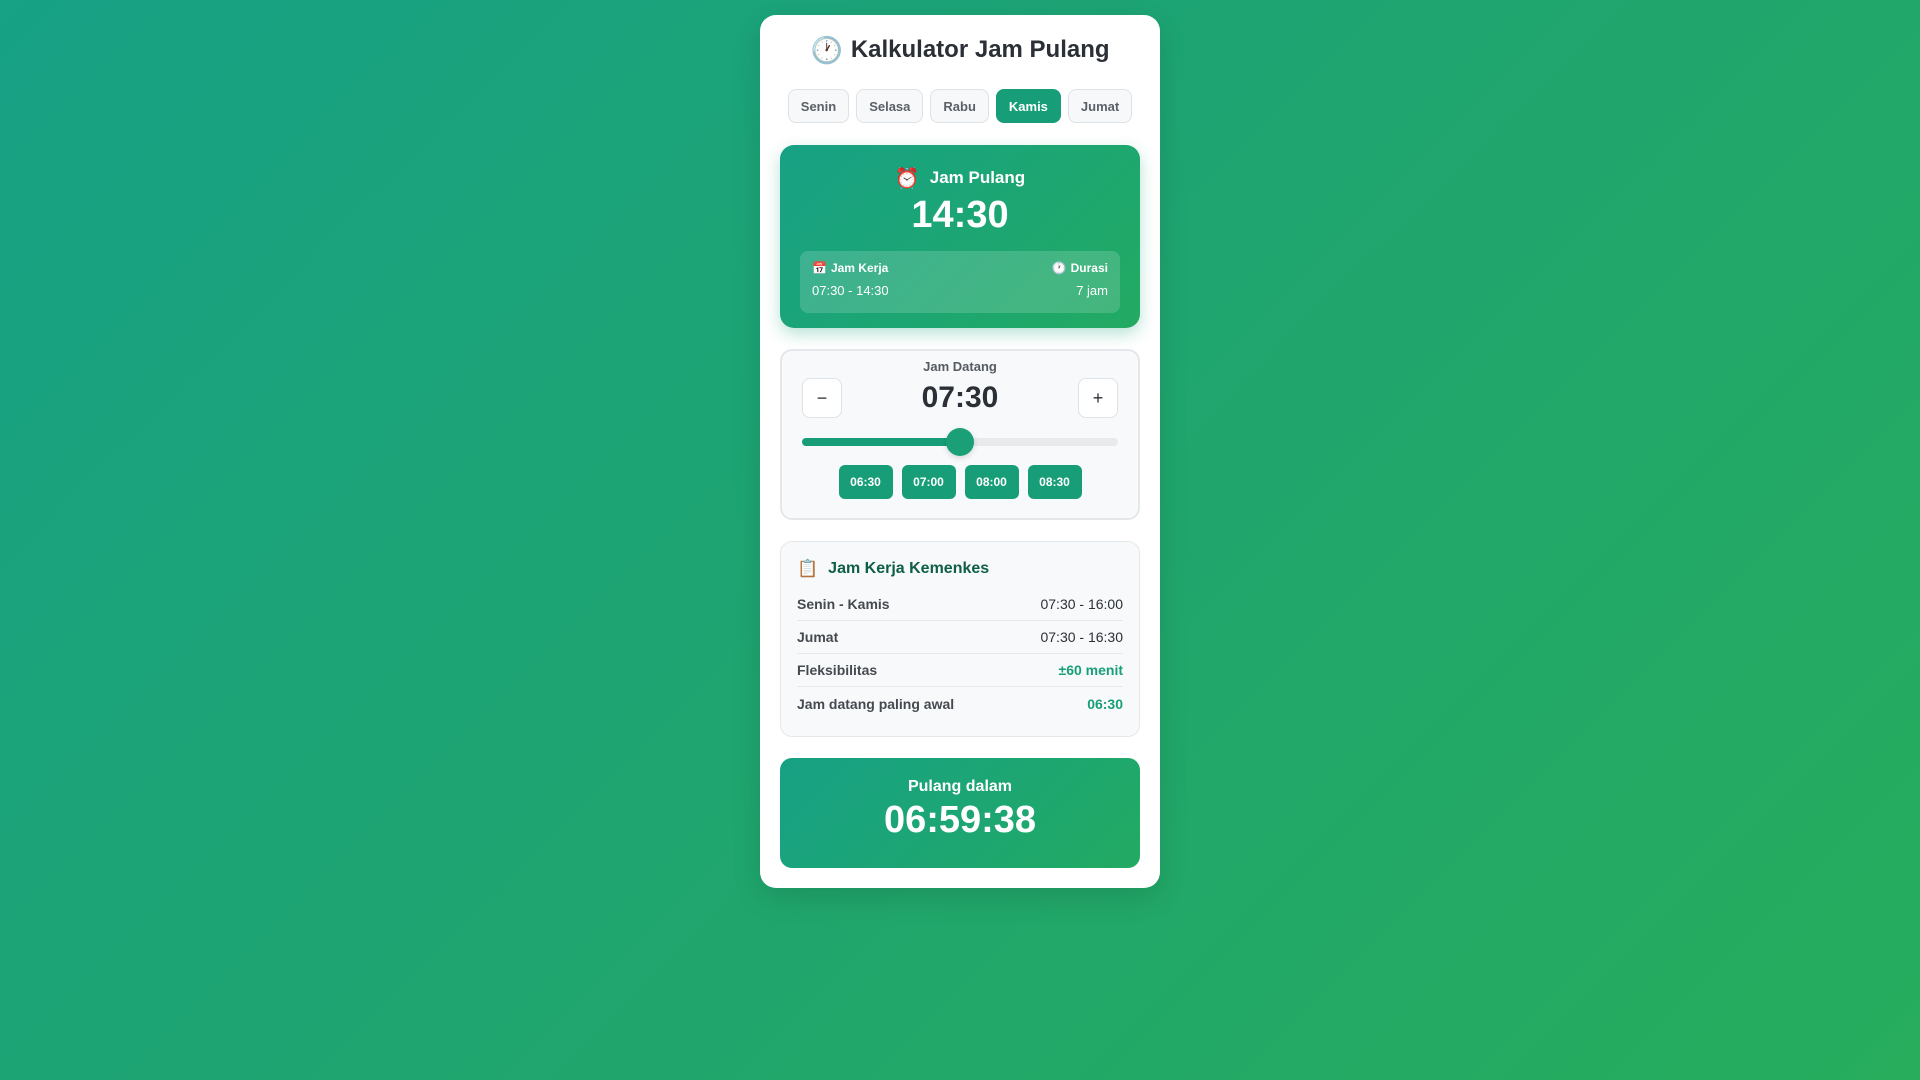 The width and height of the screenshot is (1920, 1080). What do you see at coordinates (907, 178) in the screenshot?
I see `alarm-clock-icon: ⏰` at bounding box center [907, 178].